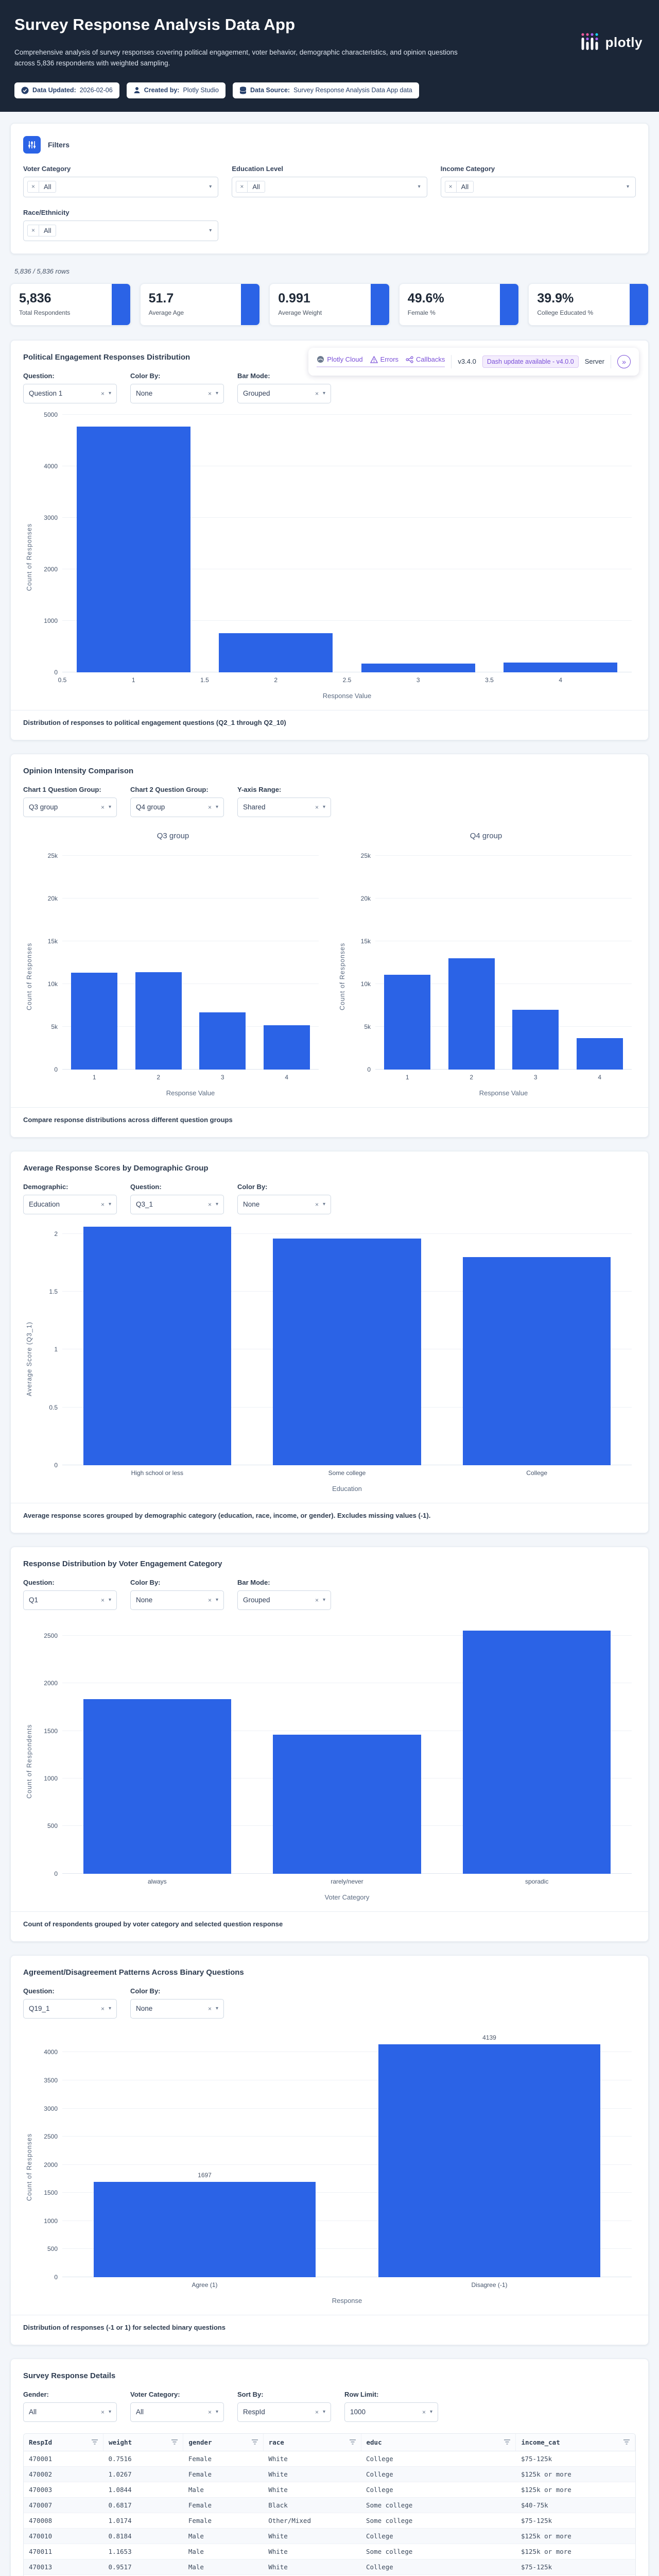 The image size is (659, 2576). Describe the element at coordinates (624, 361) in the screenshot. I see `collapse-toolbar-button: »` at that location.